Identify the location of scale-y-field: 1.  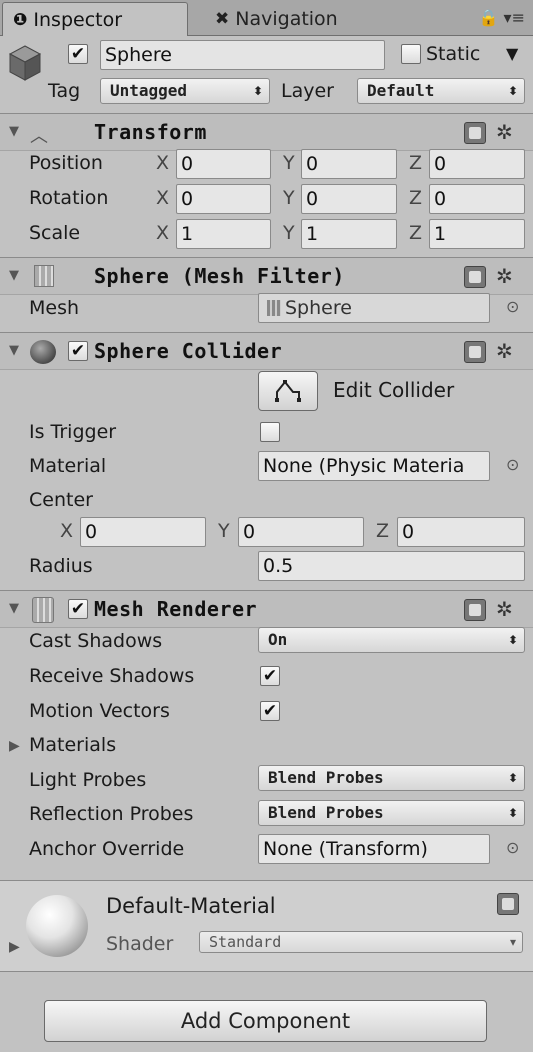
(349, 234).